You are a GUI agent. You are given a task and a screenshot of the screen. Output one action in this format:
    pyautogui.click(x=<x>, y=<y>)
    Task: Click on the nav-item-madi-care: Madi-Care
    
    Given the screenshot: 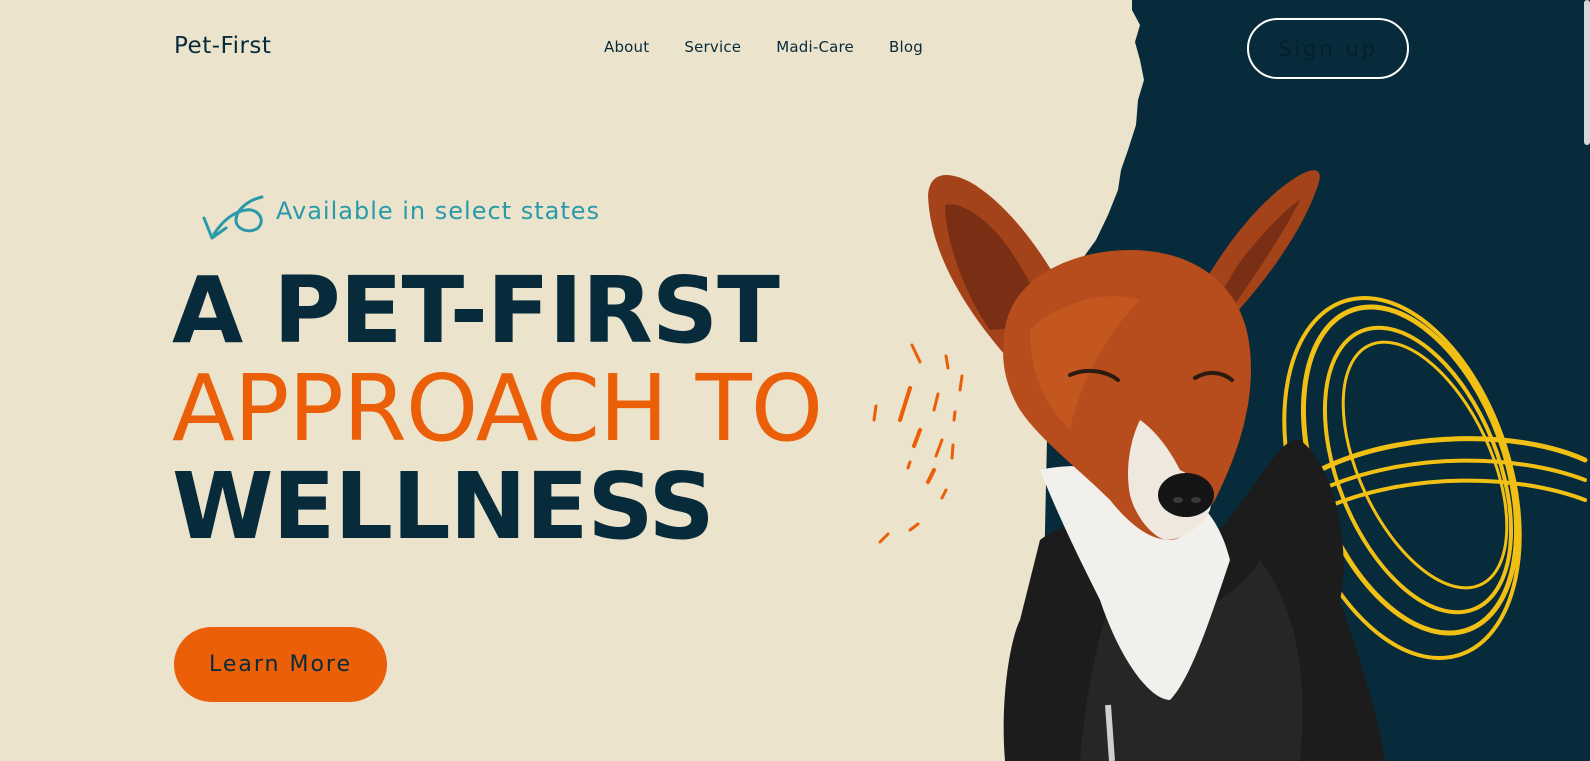 What is the action you would take?
    pyautogui.click(x=815, y=47)
    